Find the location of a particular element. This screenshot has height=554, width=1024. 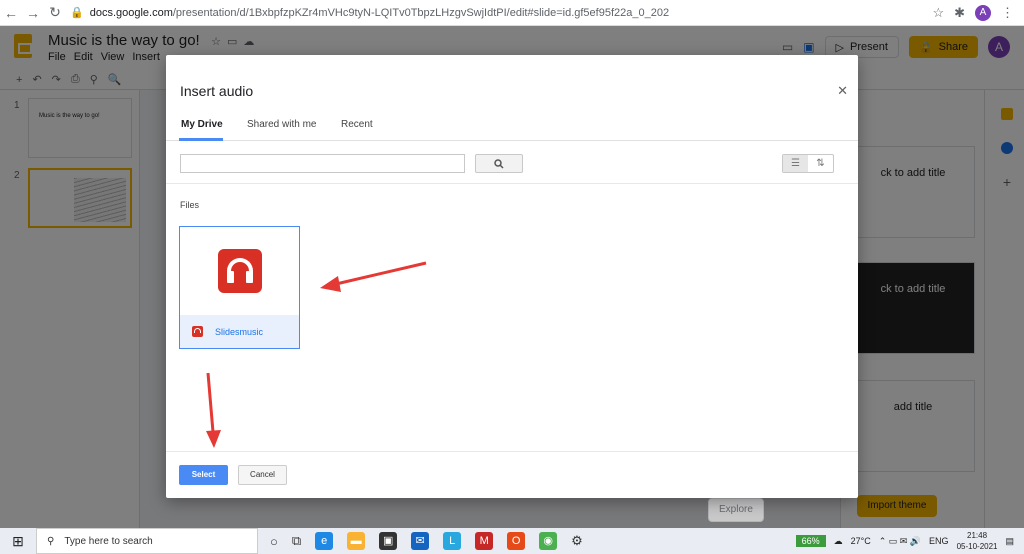

file-card-slidesmusic: Slidesmusic is located at coordinates (239, 287).